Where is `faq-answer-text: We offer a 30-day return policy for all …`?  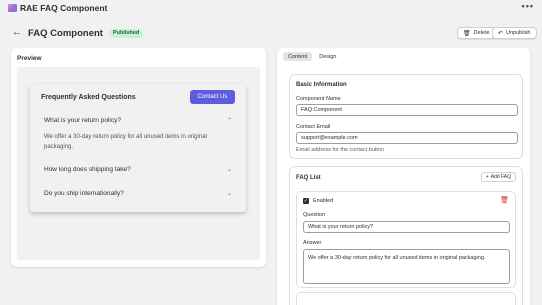
faq-answer-text: We offer a 30-day return policy for all … is located at coordinates (125, 142).